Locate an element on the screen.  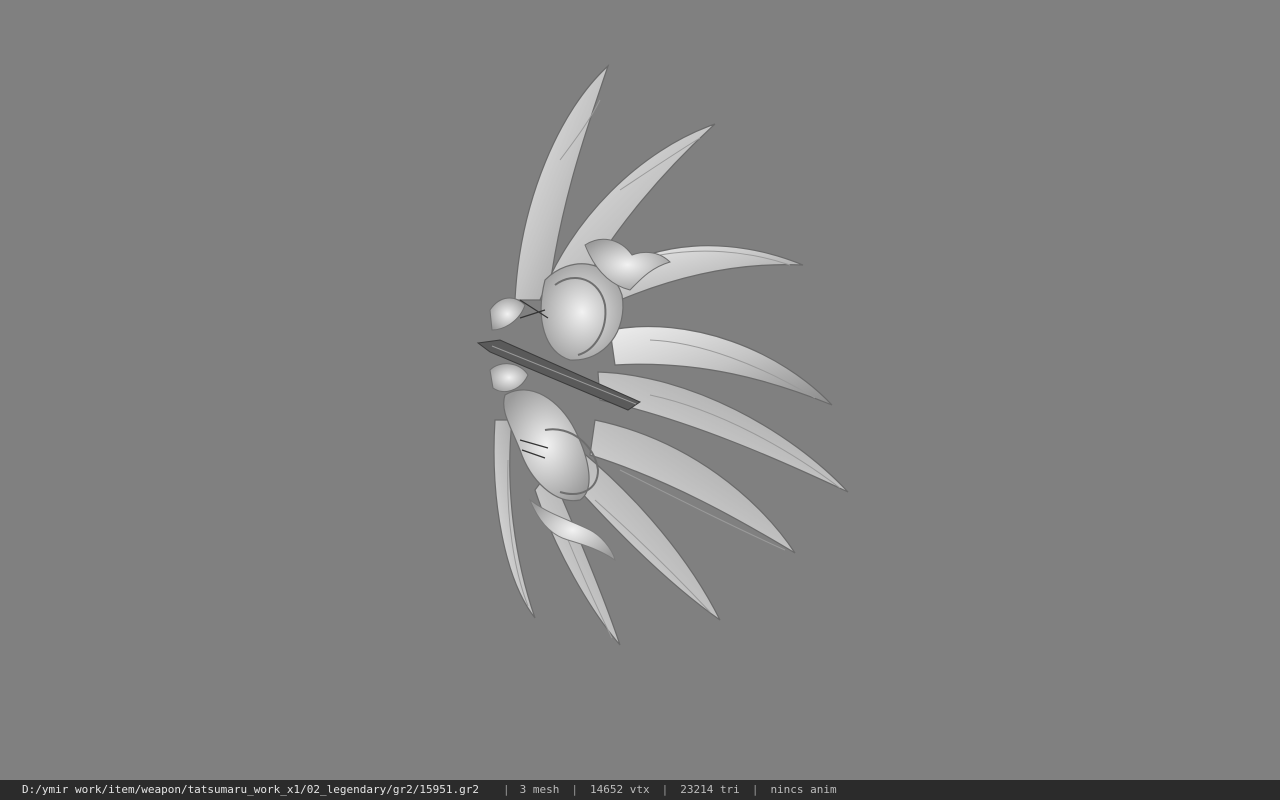
triangle-count-label: 23214 tri is located at coordinates (710, 789).